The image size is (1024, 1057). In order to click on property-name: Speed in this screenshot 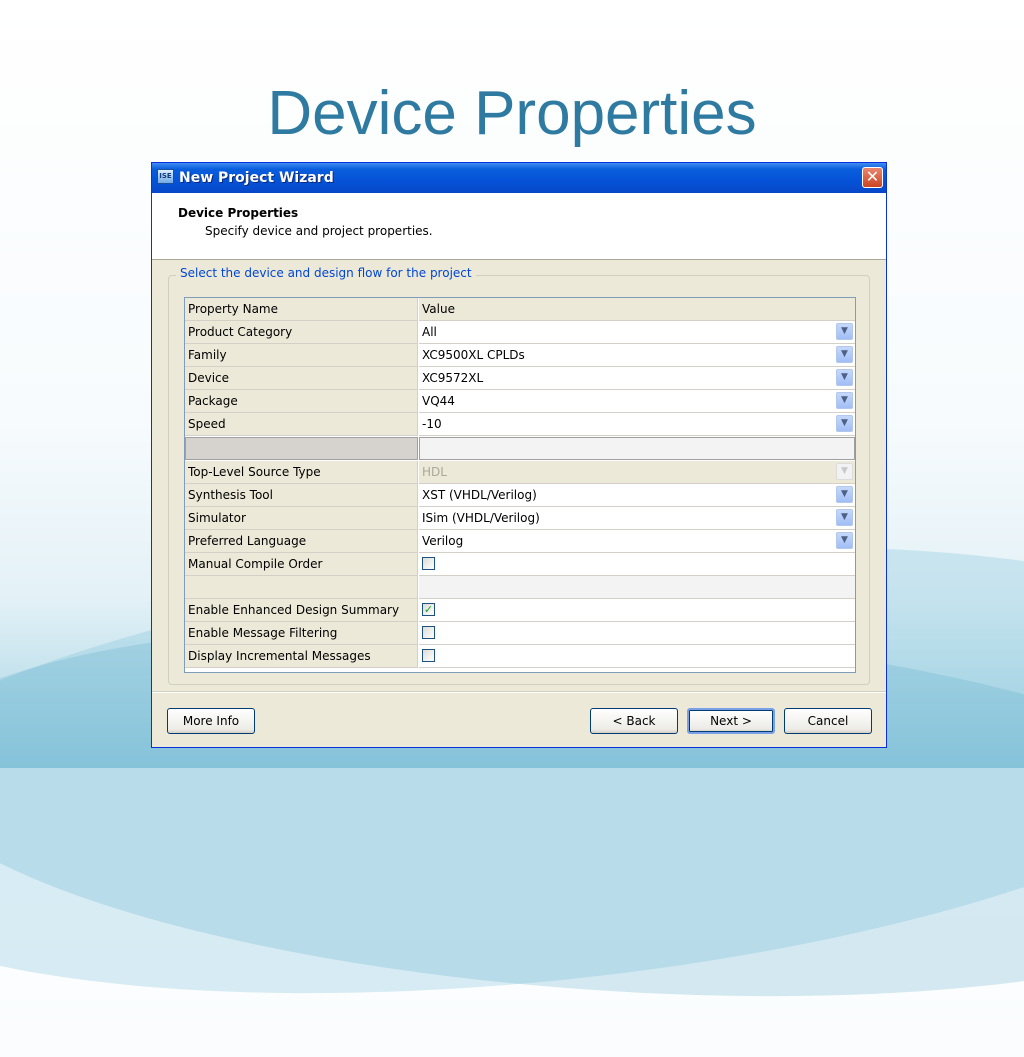, I will do `click(301, 424)`.